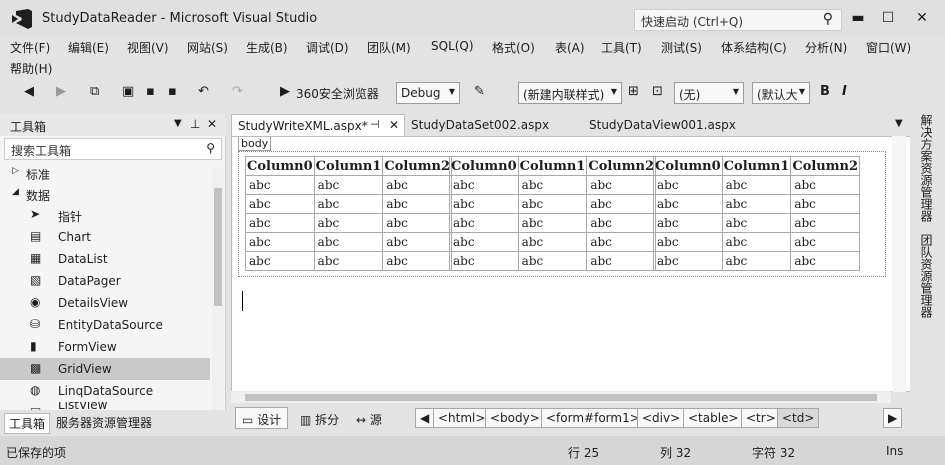 The height and width of the screenshot is (465, 945). What do you see at coordinates (105, 194) in the screenshot?
I see `toolbox-group-data: ◢ 数据` at bounding box center [105, 194].